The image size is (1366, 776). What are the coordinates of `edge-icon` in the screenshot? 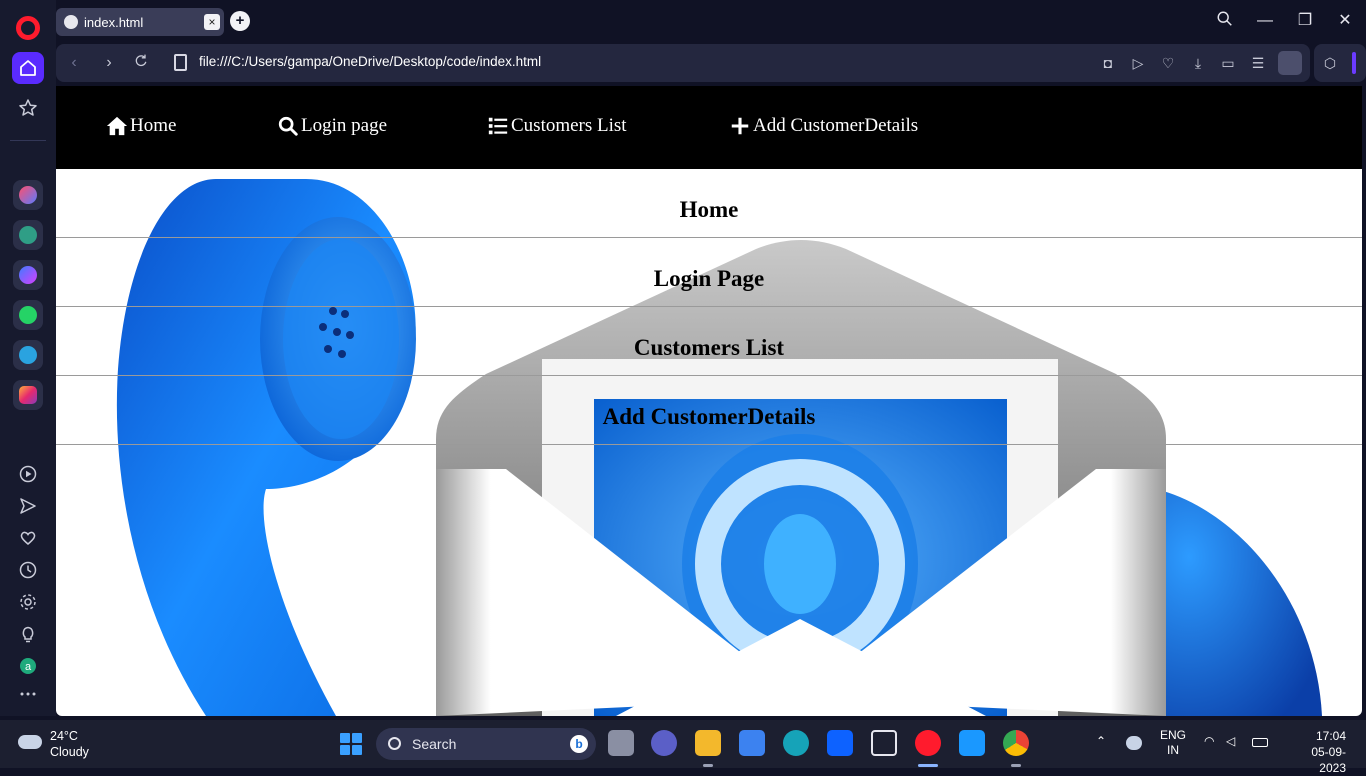 It's located at (796, 743).